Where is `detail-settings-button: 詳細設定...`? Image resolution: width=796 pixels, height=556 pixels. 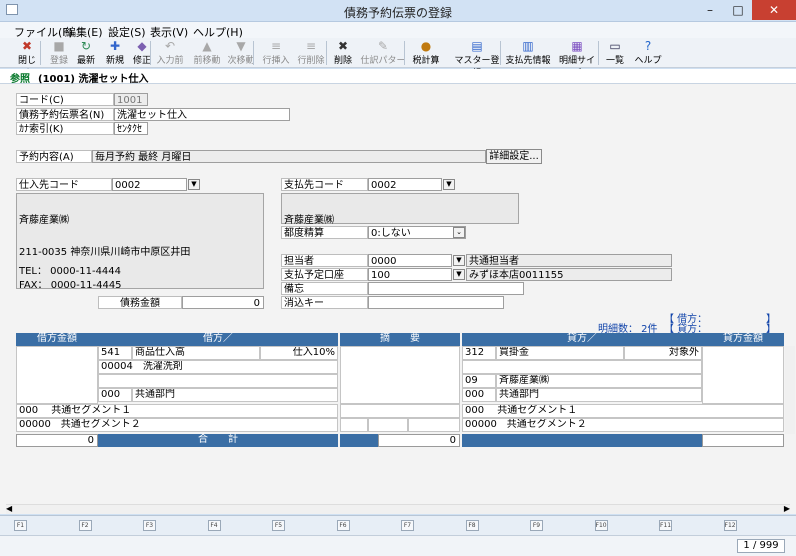
detail-settings-button: 詳細設定... is located at coordinates (514, 156).